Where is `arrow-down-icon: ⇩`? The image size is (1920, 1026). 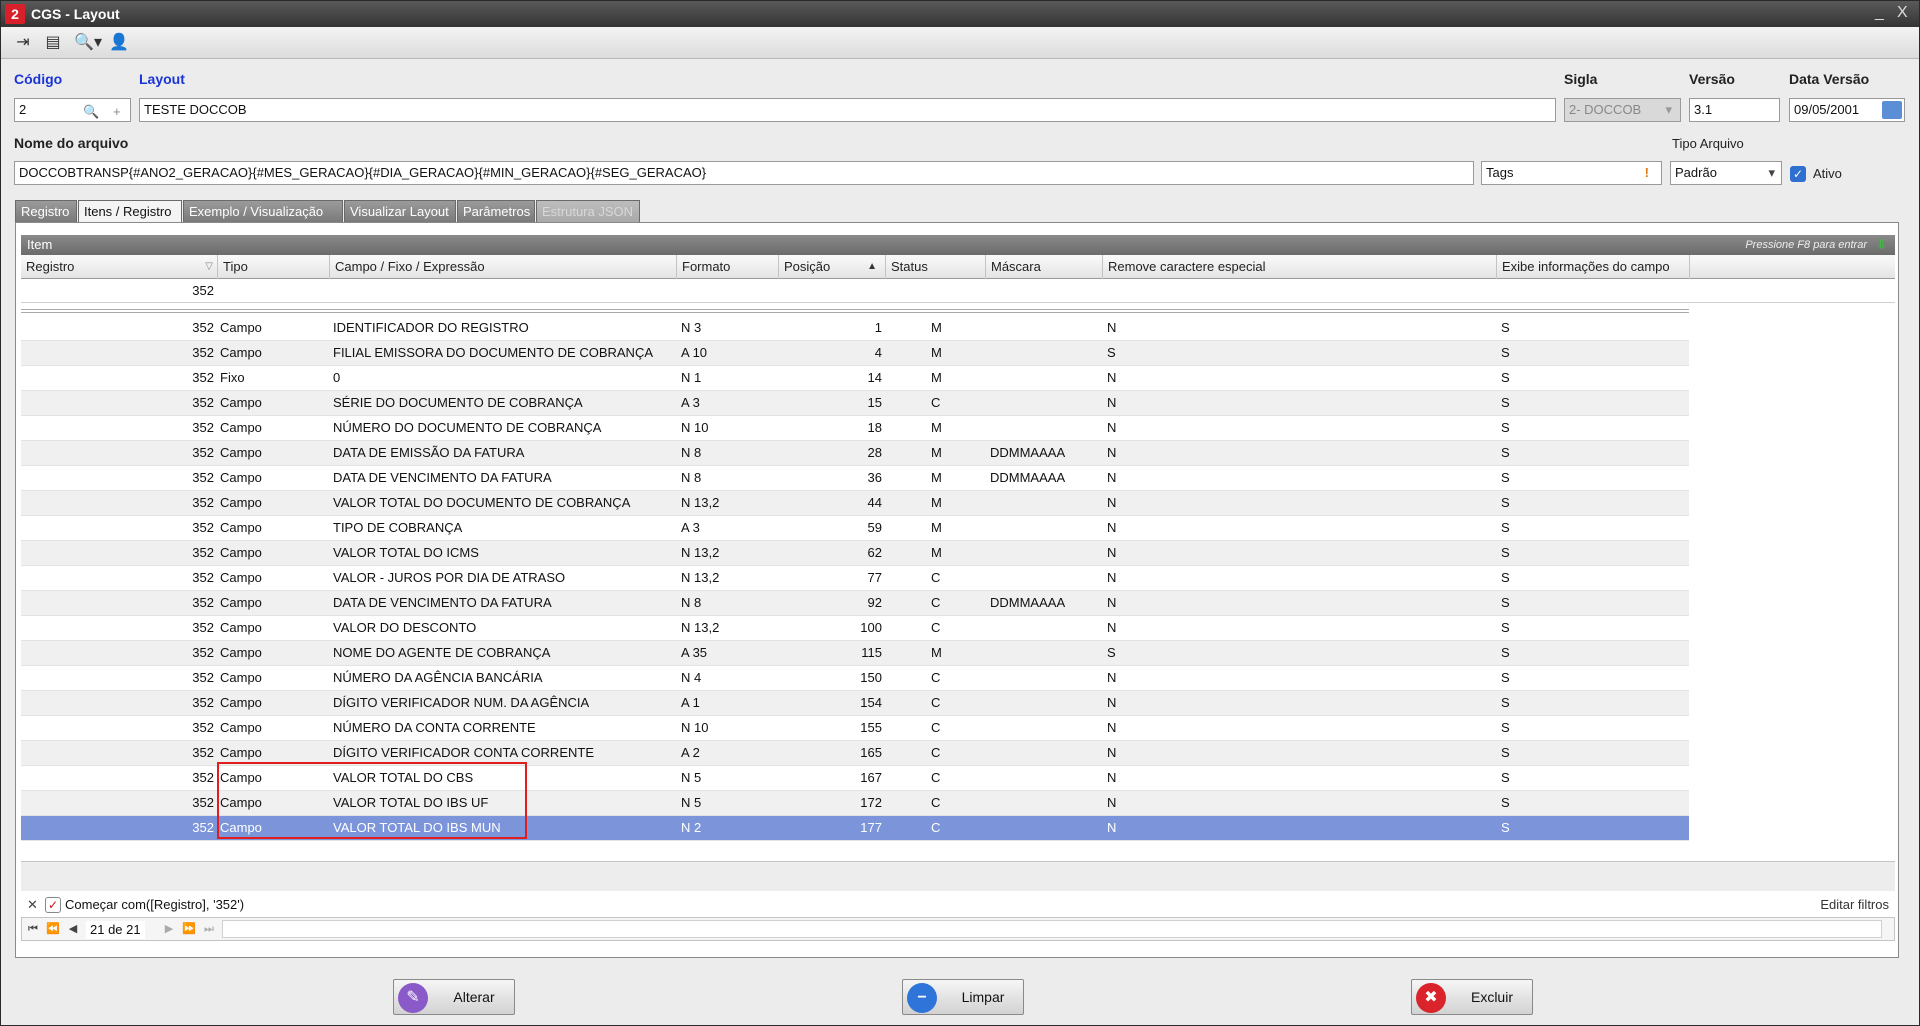
arrow-down-icon: ⇩ is located at coordinates (1881, 245).